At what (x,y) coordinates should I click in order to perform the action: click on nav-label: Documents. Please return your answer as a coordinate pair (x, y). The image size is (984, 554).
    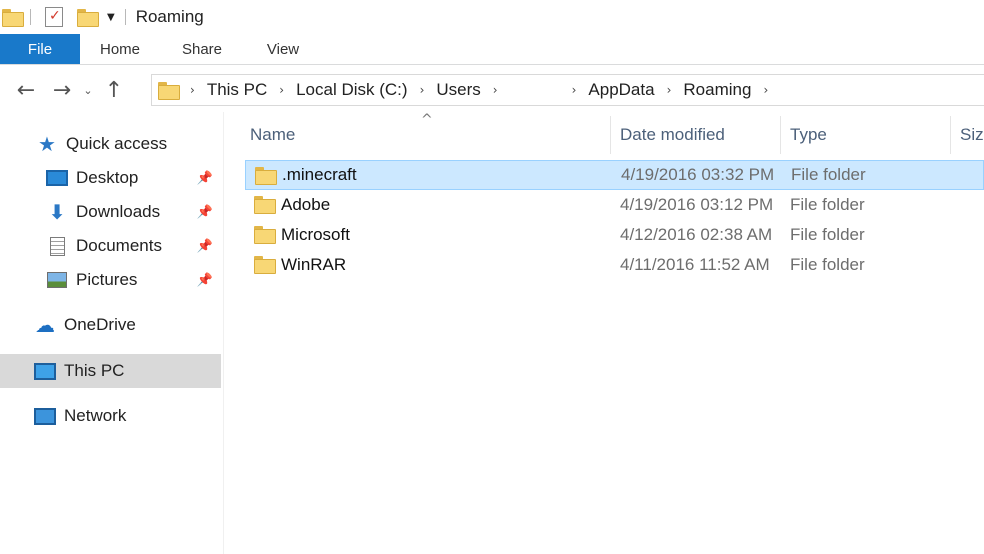
    Looking at the image, I should click on (119, 245).